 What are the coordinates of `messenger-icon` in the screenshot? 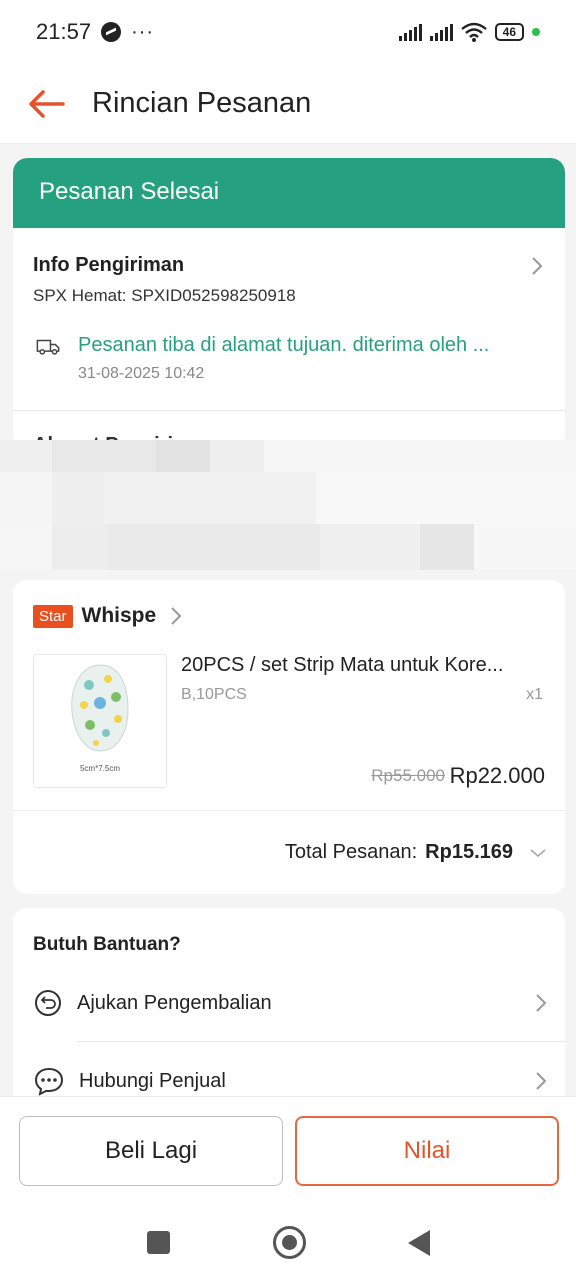 It's located at (111, 32).